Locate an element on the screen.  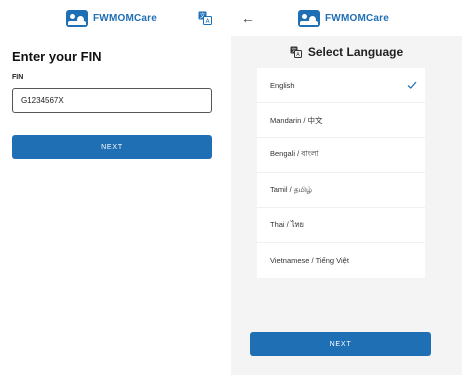
language-option-english: English is located at coordinates (341, 85).